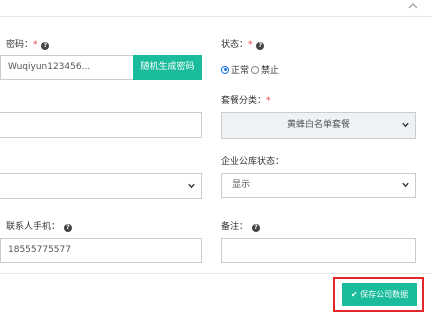 The image size is (432, 312). What do you see at coordinates (39, 250) in the screenshot?
I see `contact-phone-value: 18555775577` at bounding box center [39, 250].